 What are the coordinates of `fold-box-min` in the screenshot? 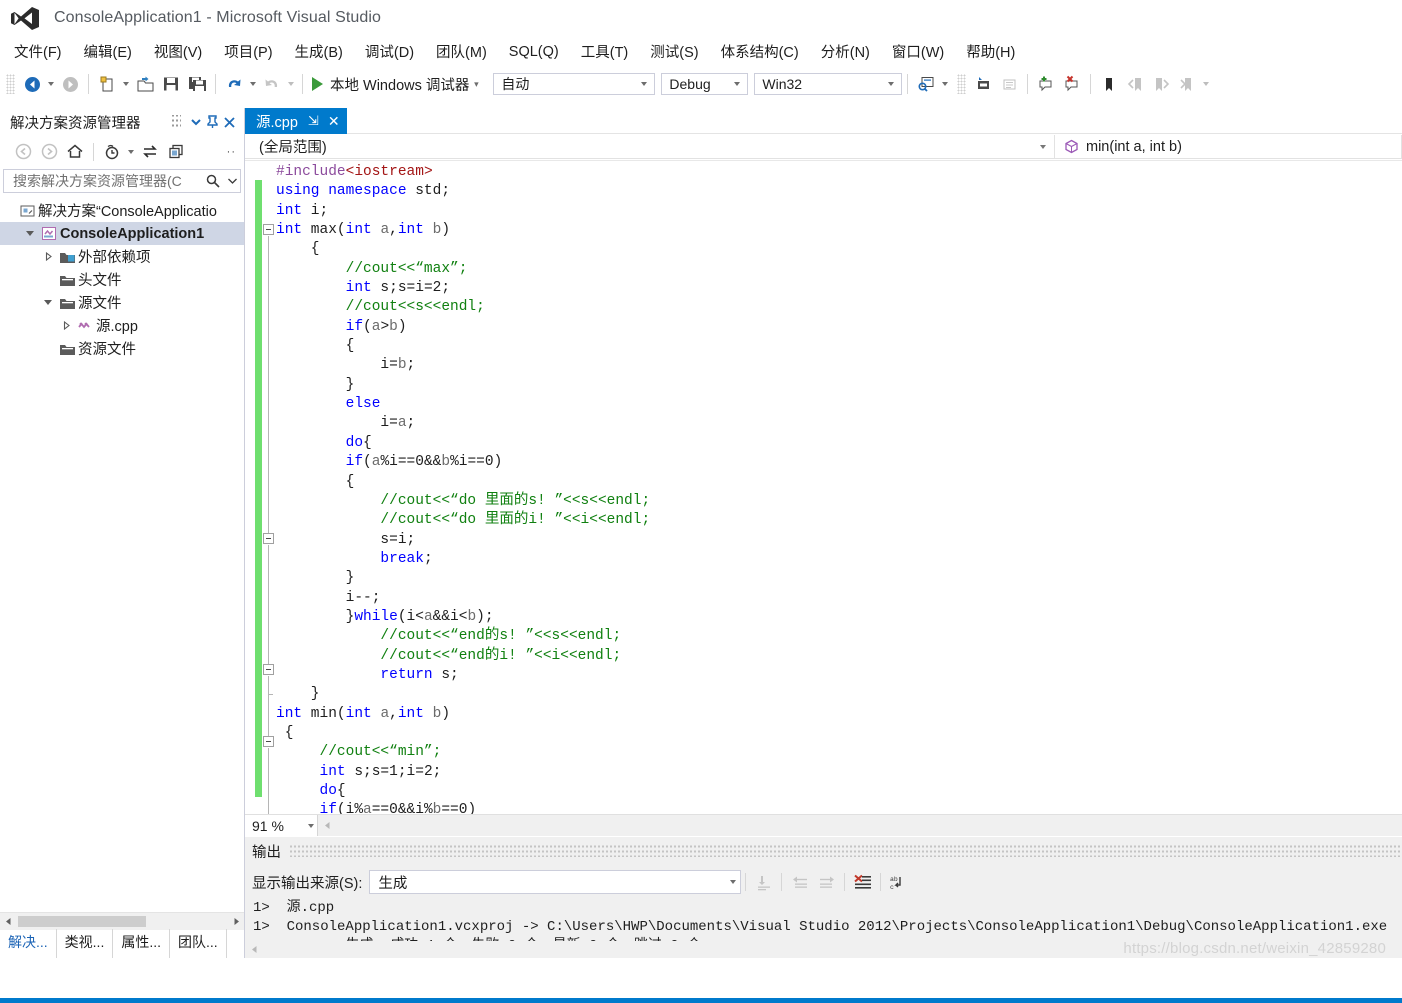 It's located at (268, 741).